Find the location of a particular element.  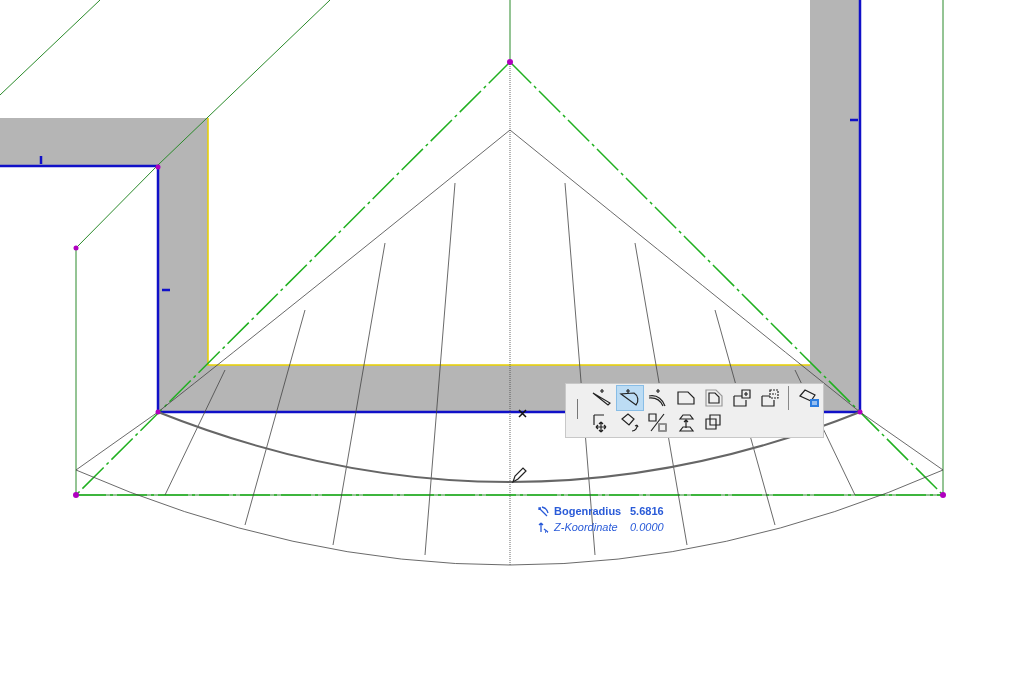

tracker-value: 0.0000 is located at coordinates (647, 527).